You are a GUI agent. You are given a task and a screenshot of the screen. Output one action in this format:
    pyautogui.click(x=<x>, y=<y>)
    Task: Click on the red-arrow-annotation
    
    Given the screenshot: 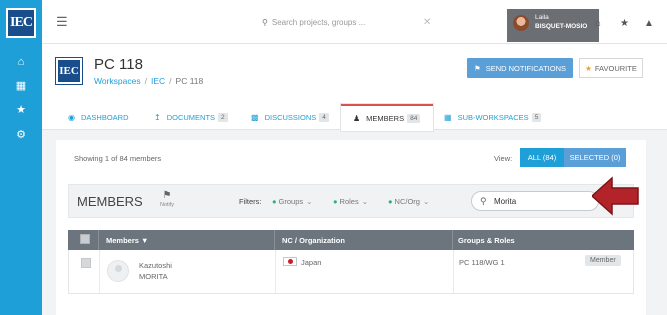 What is the action you would take?
    pyautogui.click(x=615, y=196)
    